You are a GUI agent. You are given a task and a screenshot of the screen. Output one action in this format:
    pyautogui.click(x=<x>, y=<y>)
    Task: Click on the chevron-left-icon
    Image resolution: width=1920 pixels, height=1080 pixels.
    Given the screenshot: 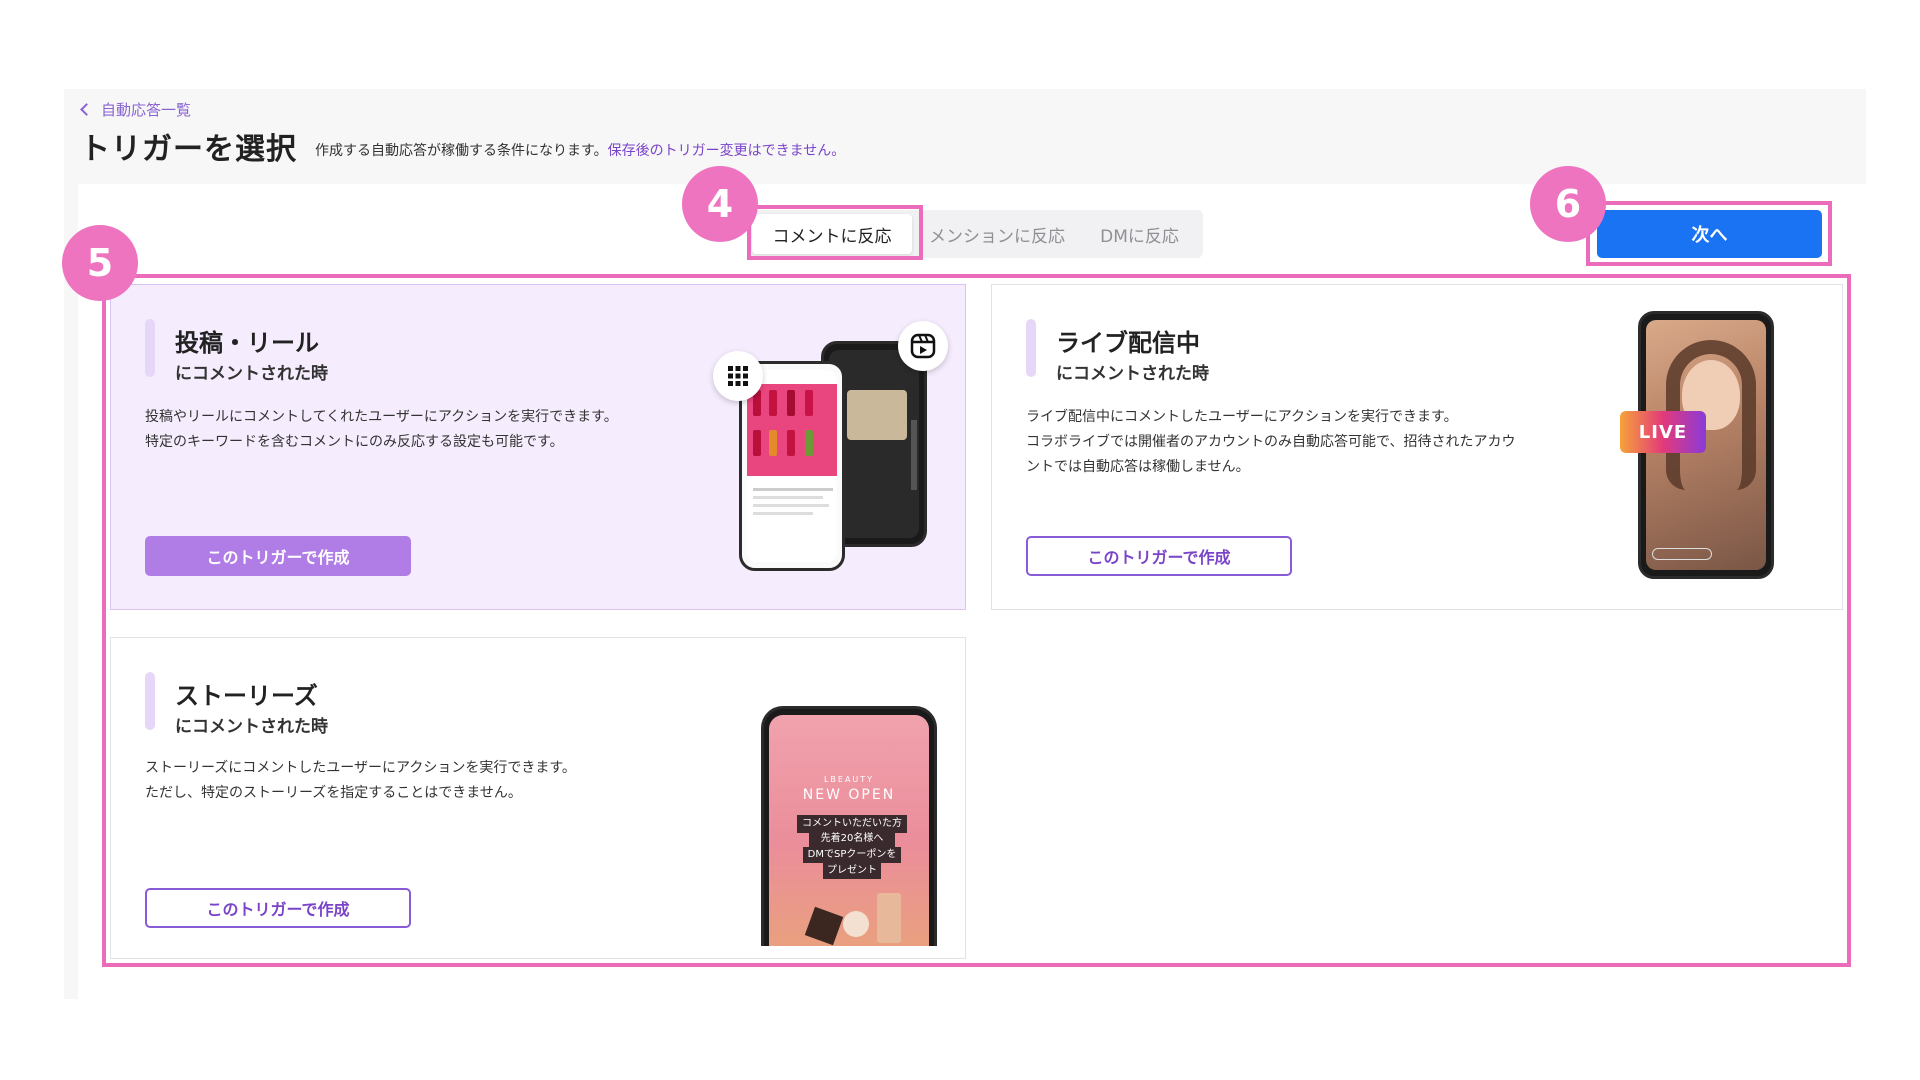 What is the action you would take?
    pyautogui.click(x=86, y=109)
    